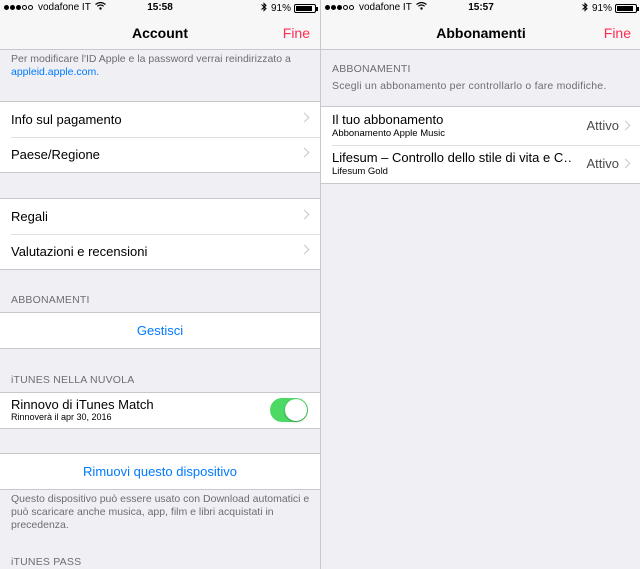  I want to click on subscriptions-group: Gestisci, so click(160, 330).